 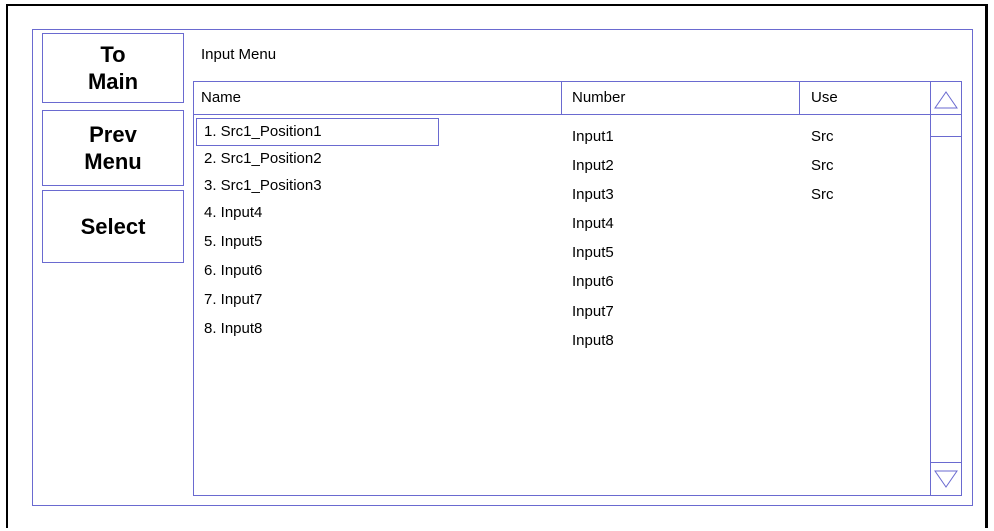 I want to click on menu-title: Input Menu, so click(x=239, y=54).